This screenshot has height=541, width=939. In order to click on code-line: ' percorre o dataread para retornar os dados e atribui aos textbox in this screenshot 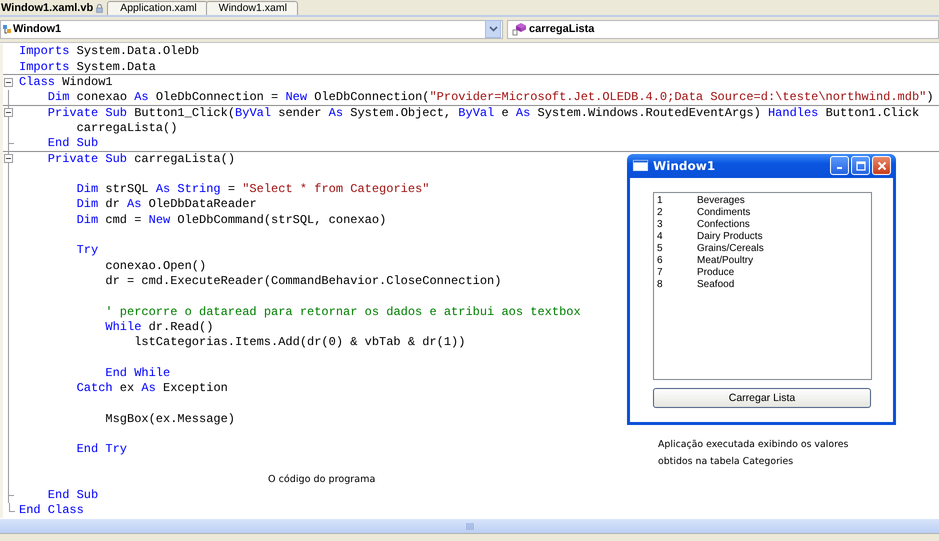, I will do `click(343, 311)`.